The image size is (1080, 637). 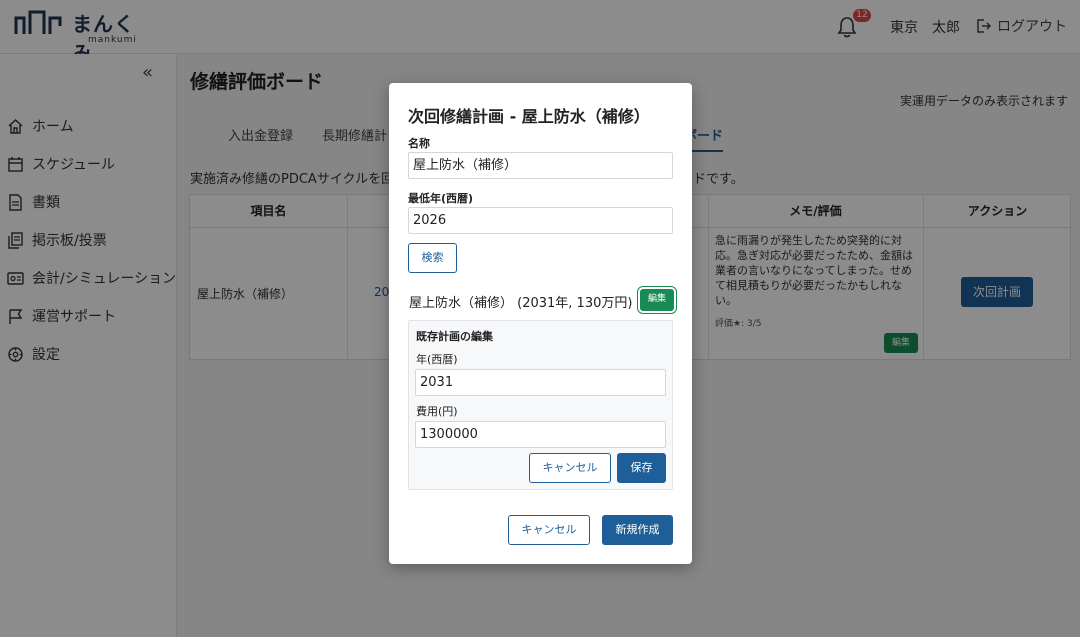 What do you see at coordinates (521, 303) in the screenshot?
I see `search-result-text: 屋上防水（補修） (2031年, 130万円)` at bounding box center [521, 303].